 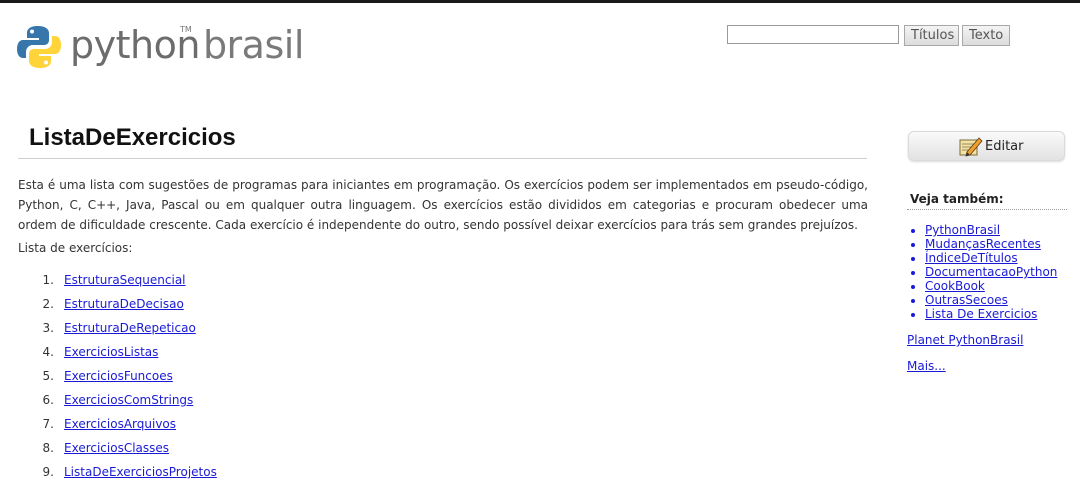 What do you see at coordinates (983, 244) in the screenshot?
I see `see-also-link: MudançasRecentes` at bounding box center [983, 244].